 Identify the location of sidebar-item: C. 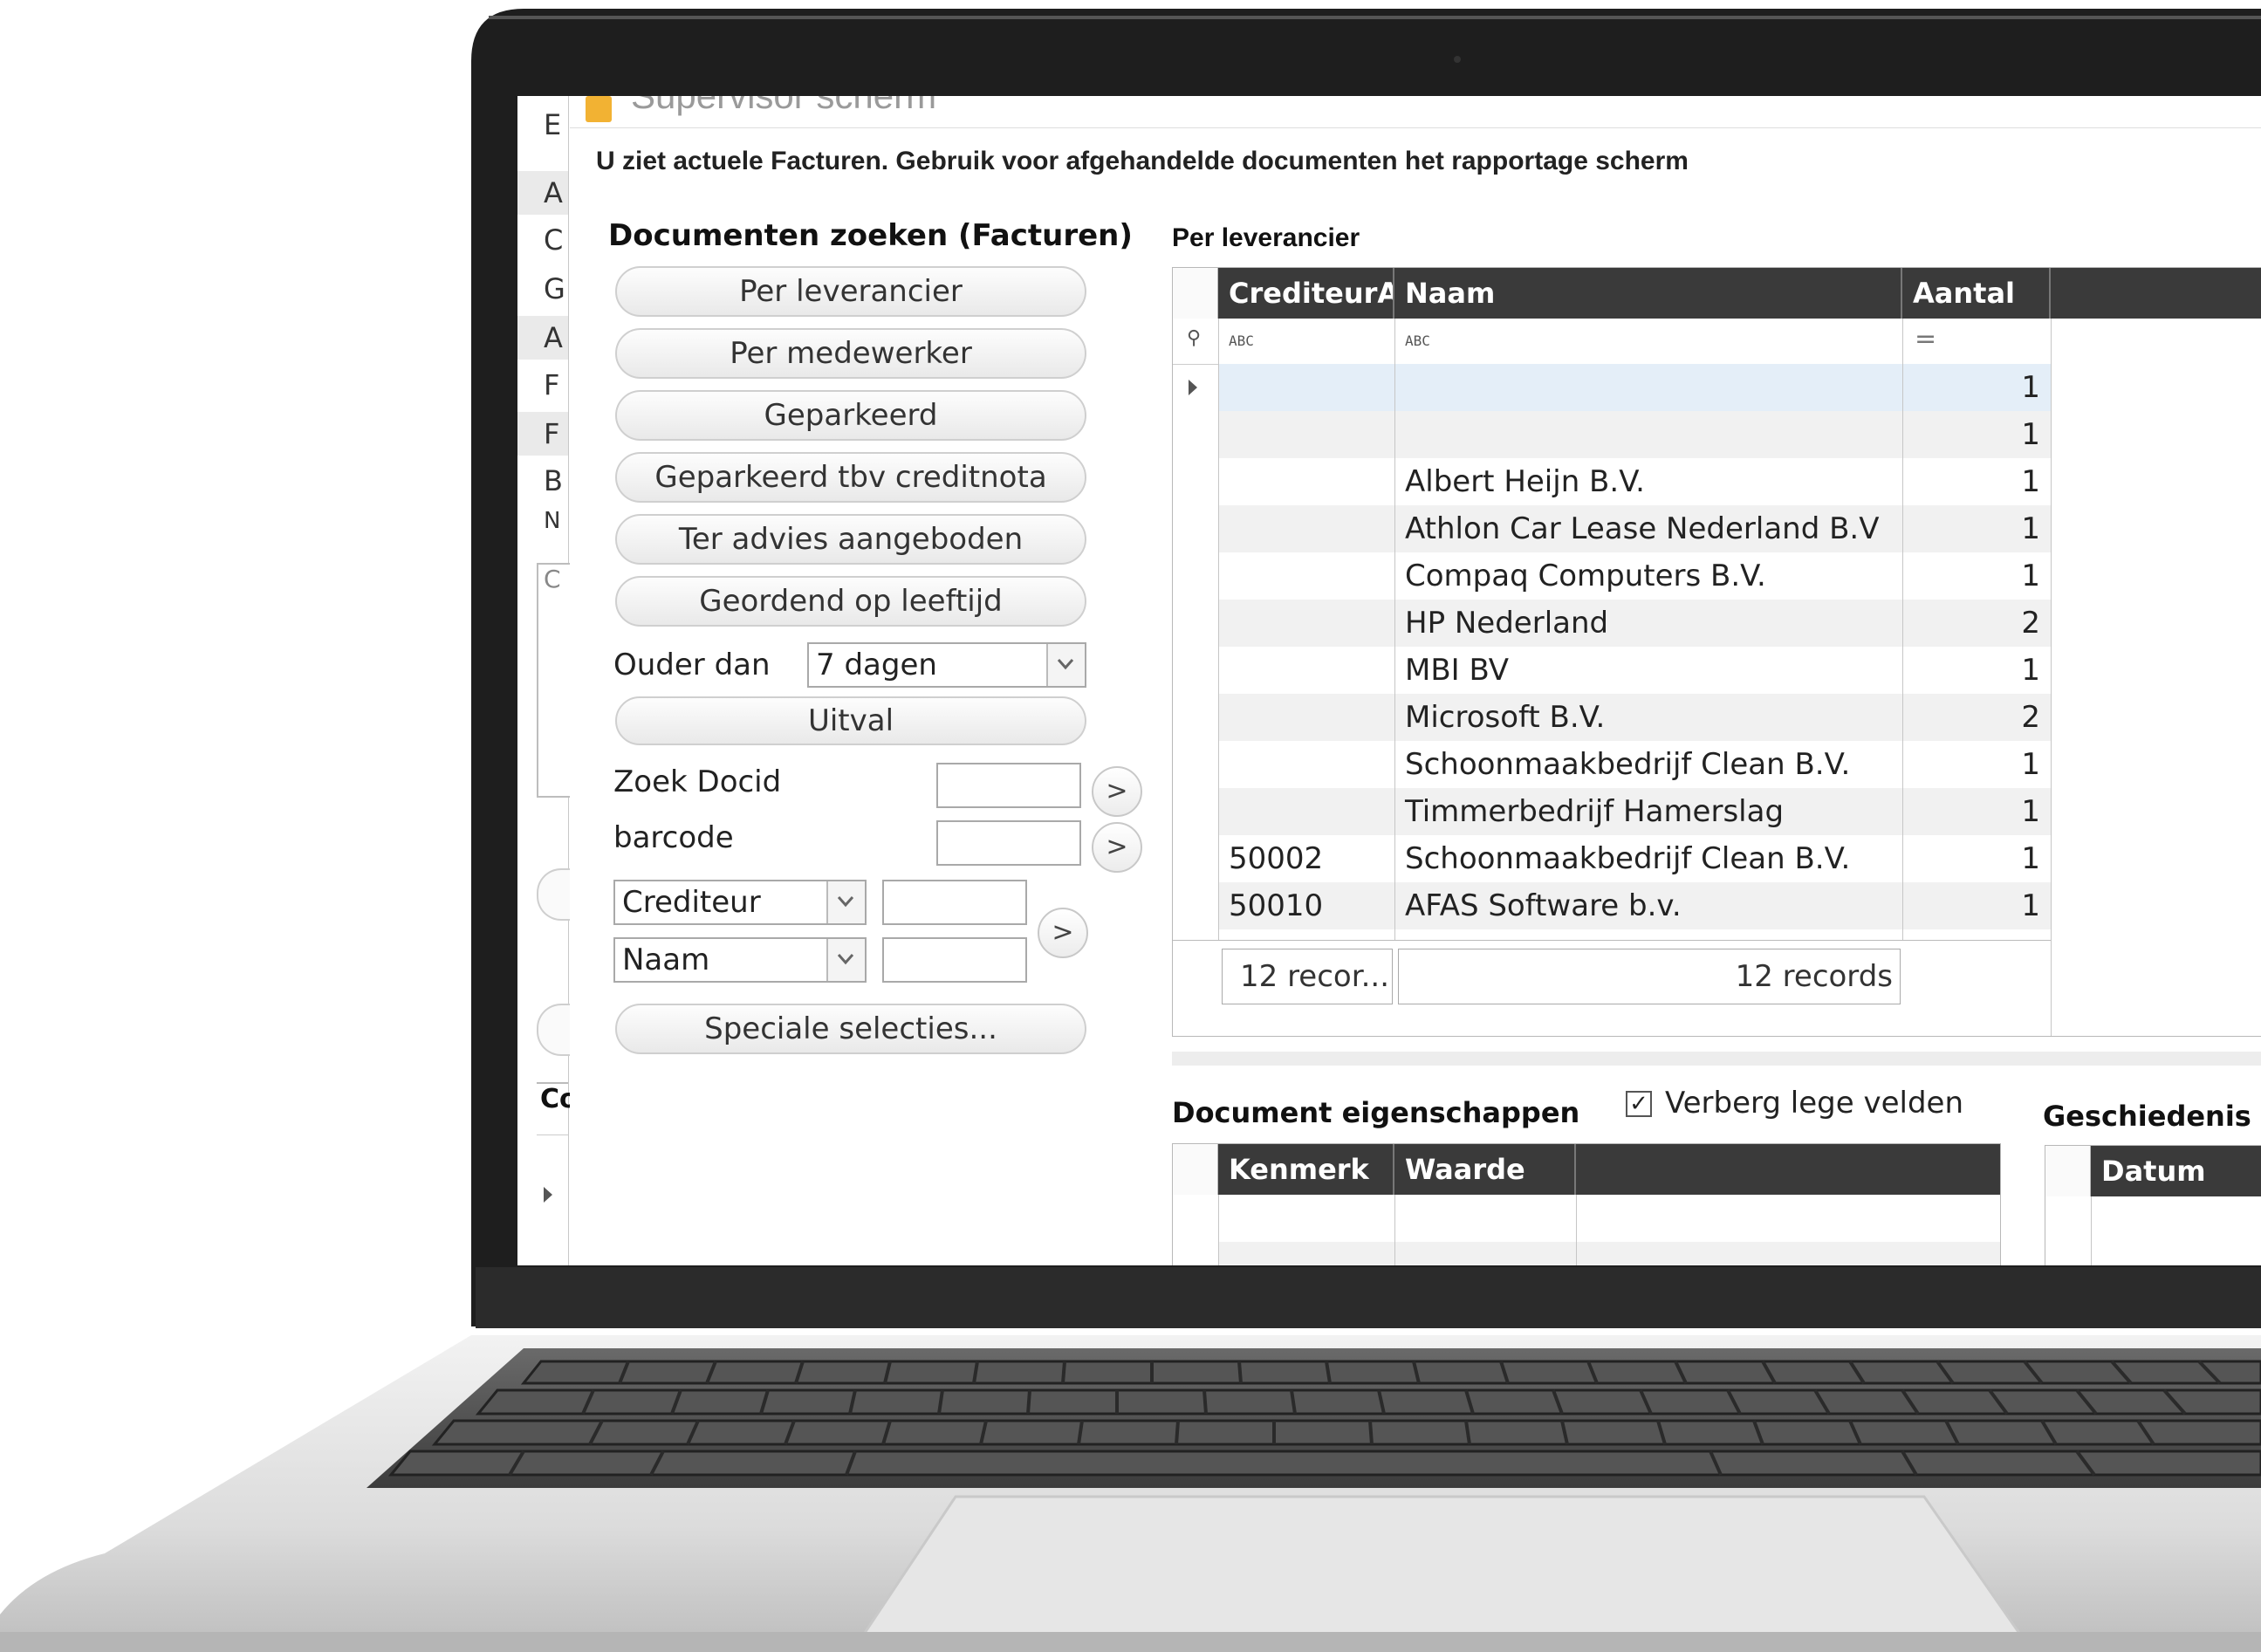
(542, 240).